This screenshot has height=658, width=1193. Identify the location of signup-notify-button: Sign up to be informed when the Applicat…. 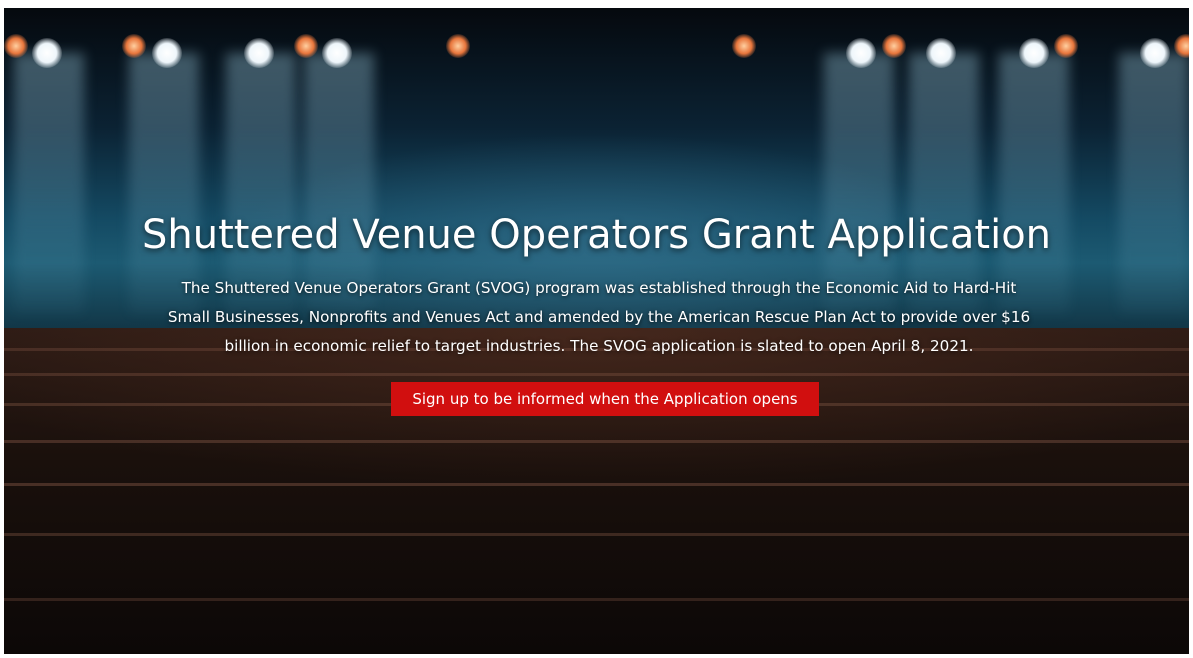
(605, 399).